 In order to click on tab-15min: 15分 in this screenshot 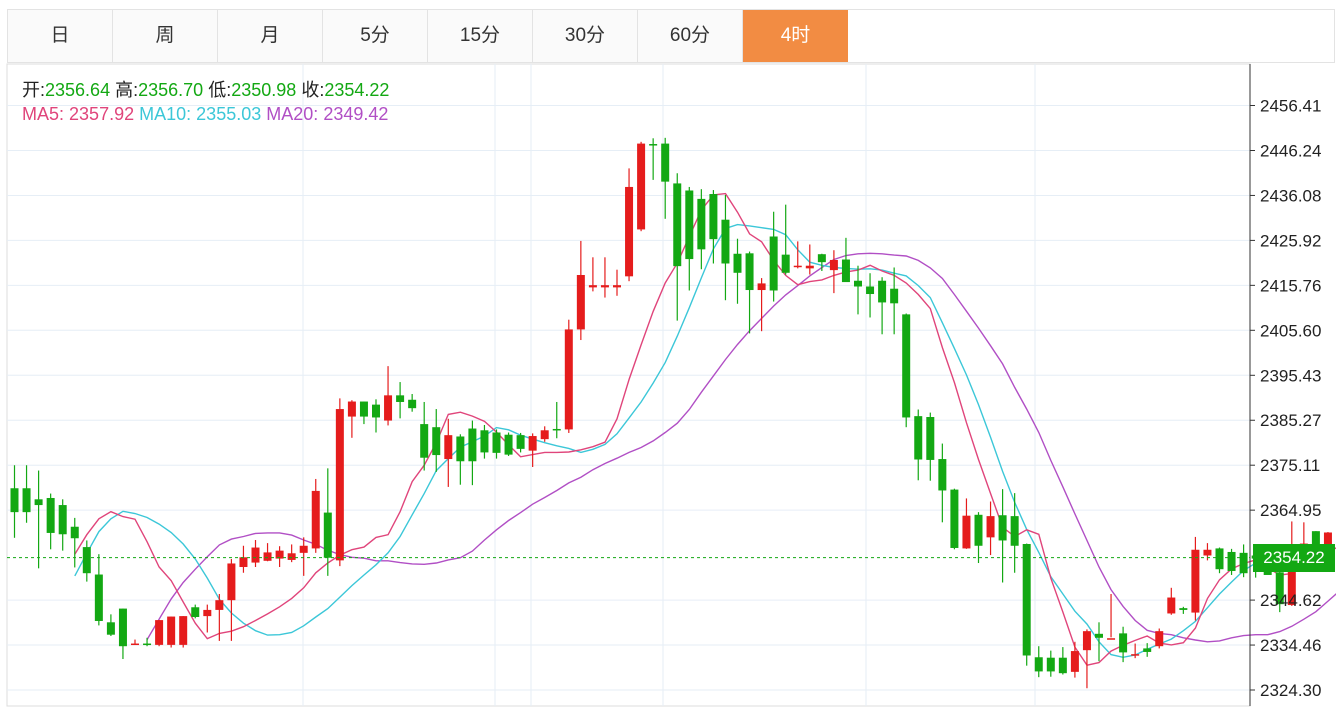, I will do `click(480, 36)`.